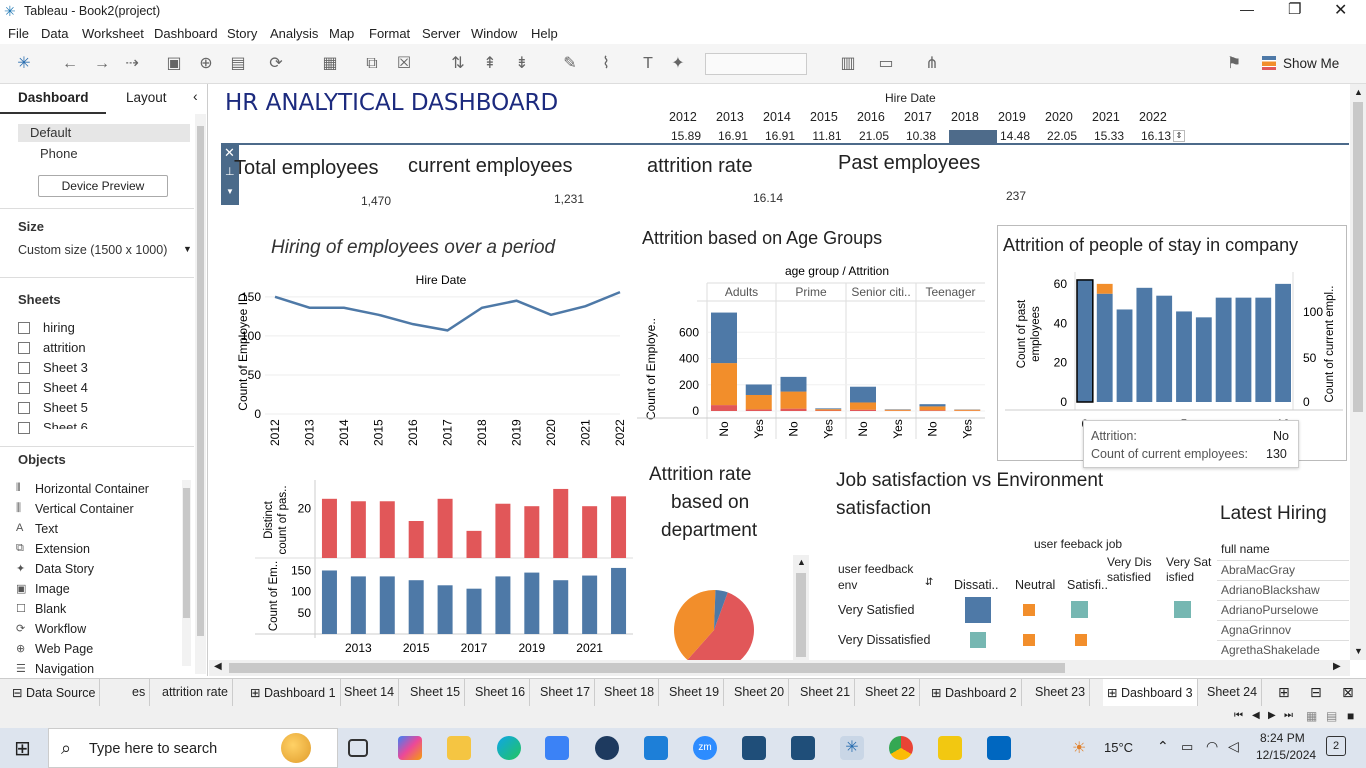 This screenshot has height=768, width=1366. What do you see at coordinates (146, 97) in the screenshot?
I see `tab-layout: Layout` at bounding box center [146, 97].